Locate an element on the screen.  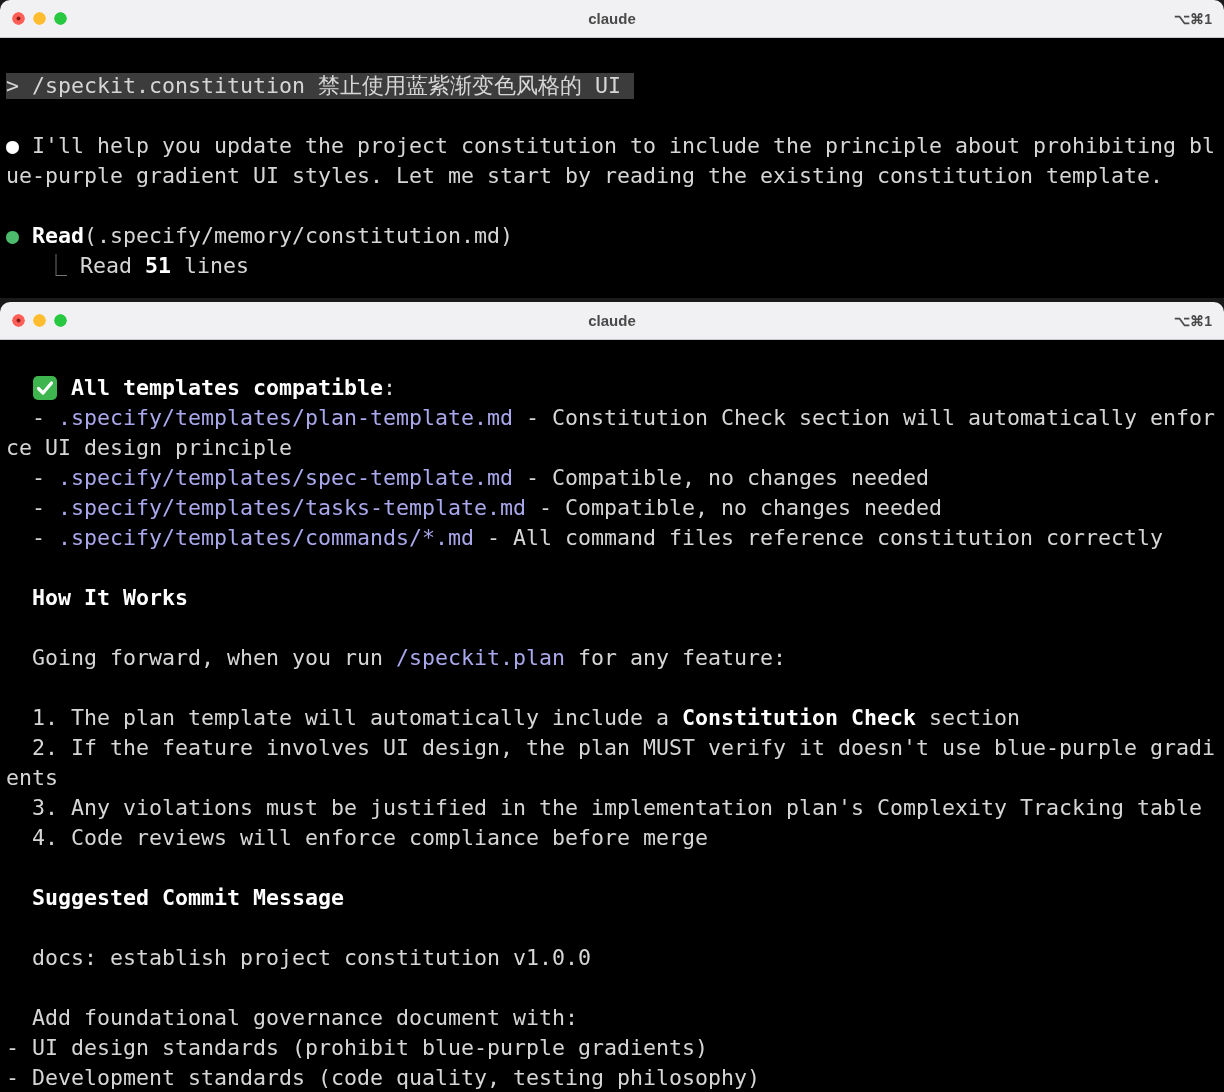
section-heading: How It Works is located at coordinates (110, 598).